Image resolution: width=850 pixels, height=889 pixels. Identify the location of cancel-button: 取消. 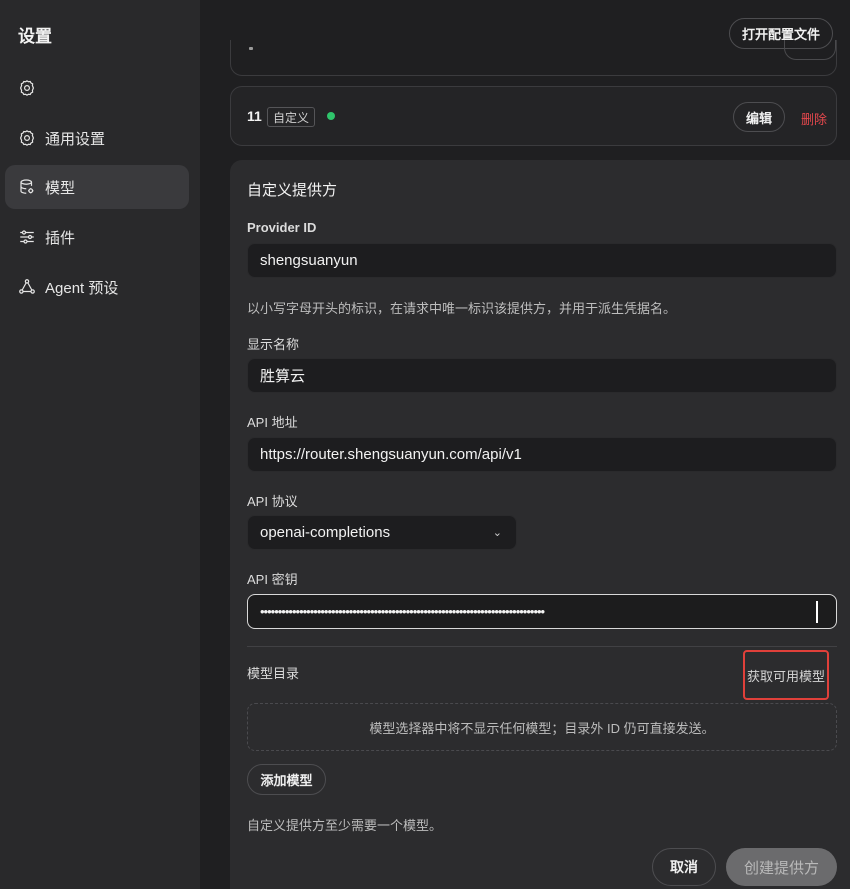
(684, 867).